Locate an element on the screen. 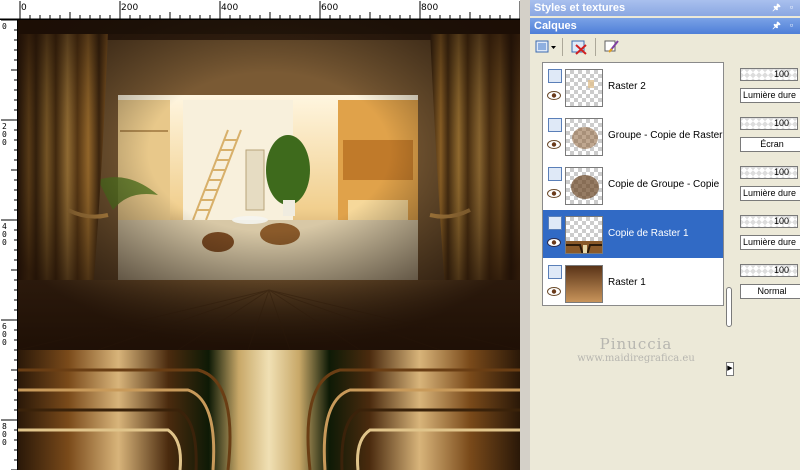 The width and height of the screenshot is (800, 470). edit-layer-button is located at coordinates (612, 47).